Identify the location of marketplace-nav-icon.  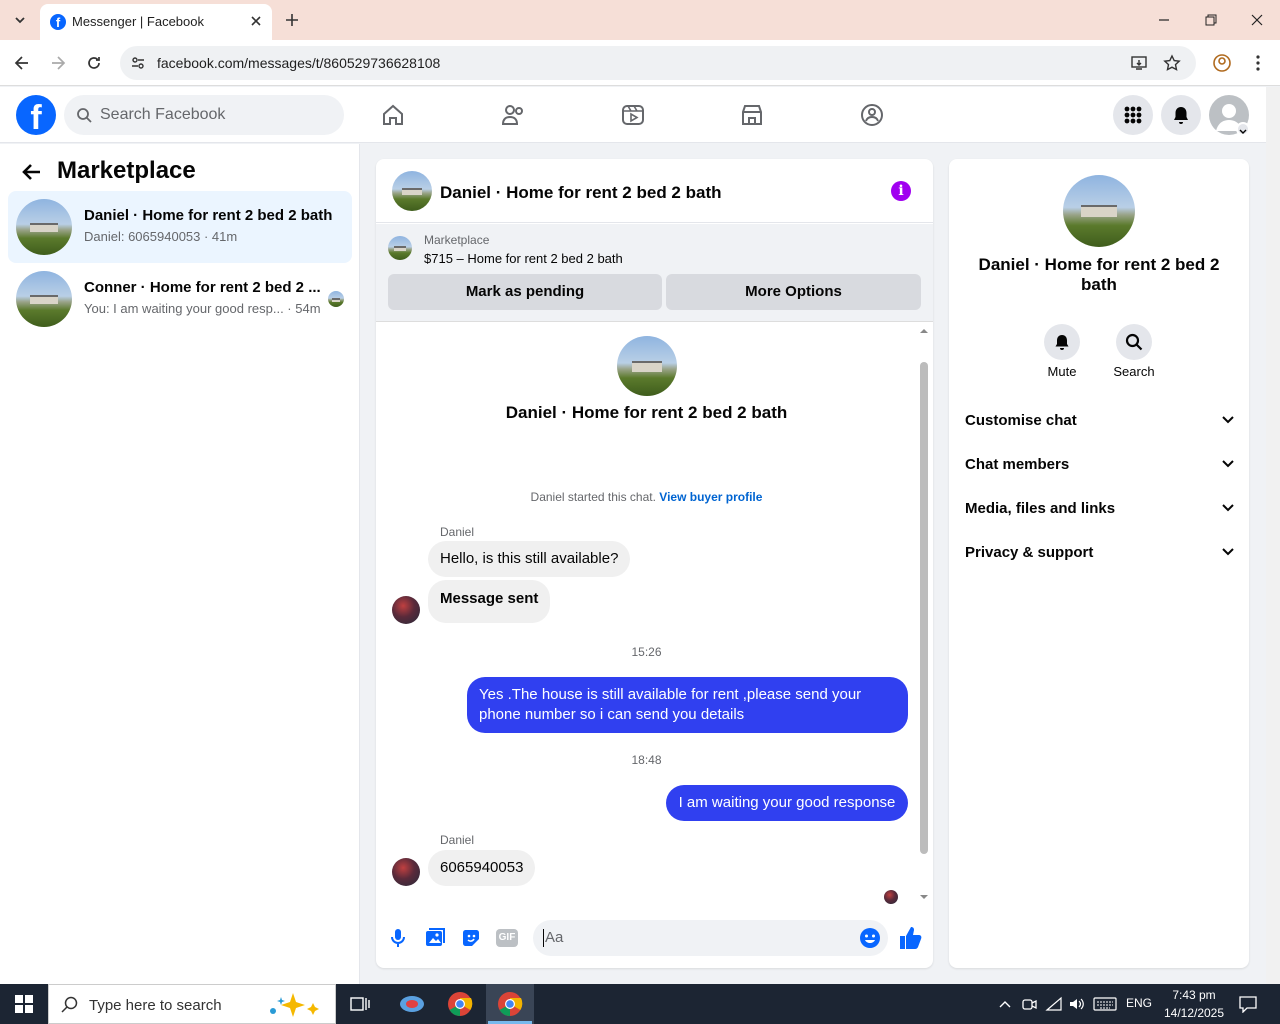
(752, 115).